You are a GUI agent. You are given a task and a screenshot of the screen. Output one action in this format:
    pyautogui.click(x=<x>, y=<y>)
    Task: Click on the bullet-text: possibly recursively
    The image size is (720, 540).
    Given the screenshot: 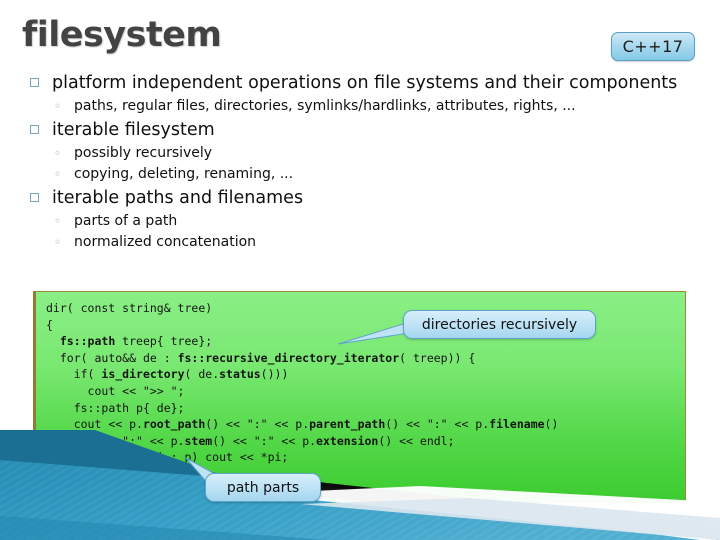 What is the action you would take?
    pyautogui.click(x=143, y=152)
    